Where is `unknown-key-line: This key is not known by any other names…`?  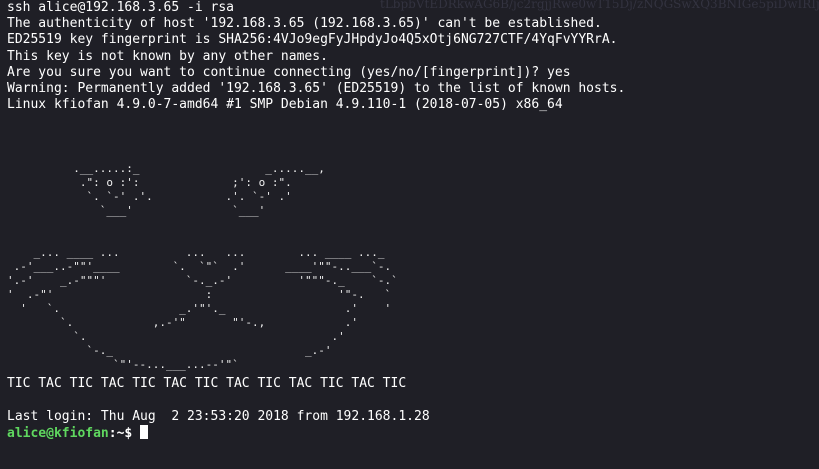
unknown-key-line: This key is not known by any other names… is located at coordinates (167, 56).